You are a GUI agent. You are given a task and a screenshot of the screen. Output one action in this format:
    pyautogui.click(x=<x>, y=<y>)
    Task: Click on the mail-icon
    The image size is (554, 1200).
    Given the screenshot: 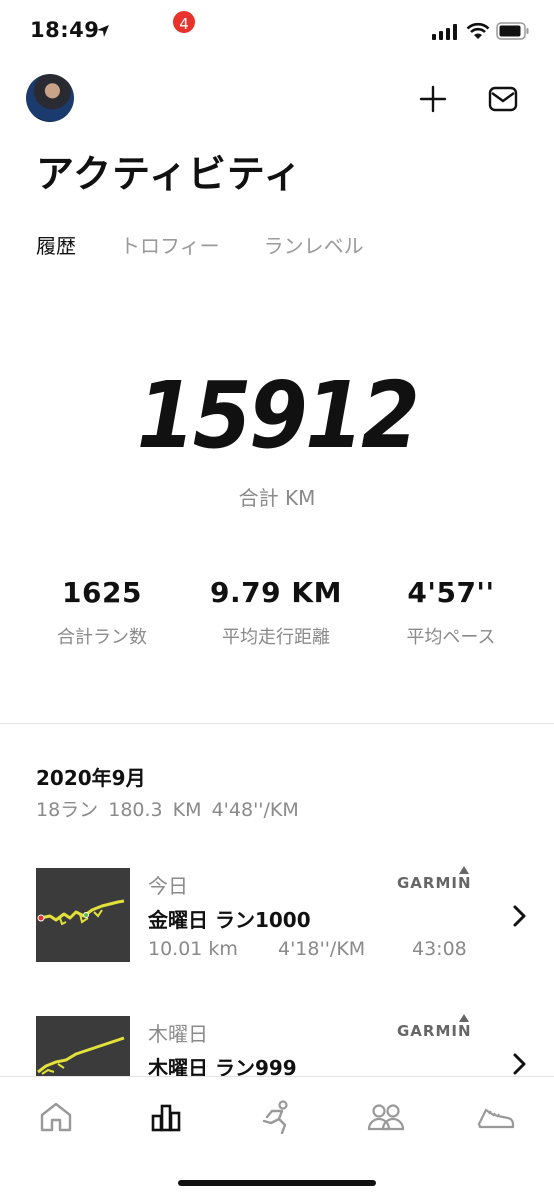 What is the action you would take?
    pyautogui.click(x=503, y=99)
    